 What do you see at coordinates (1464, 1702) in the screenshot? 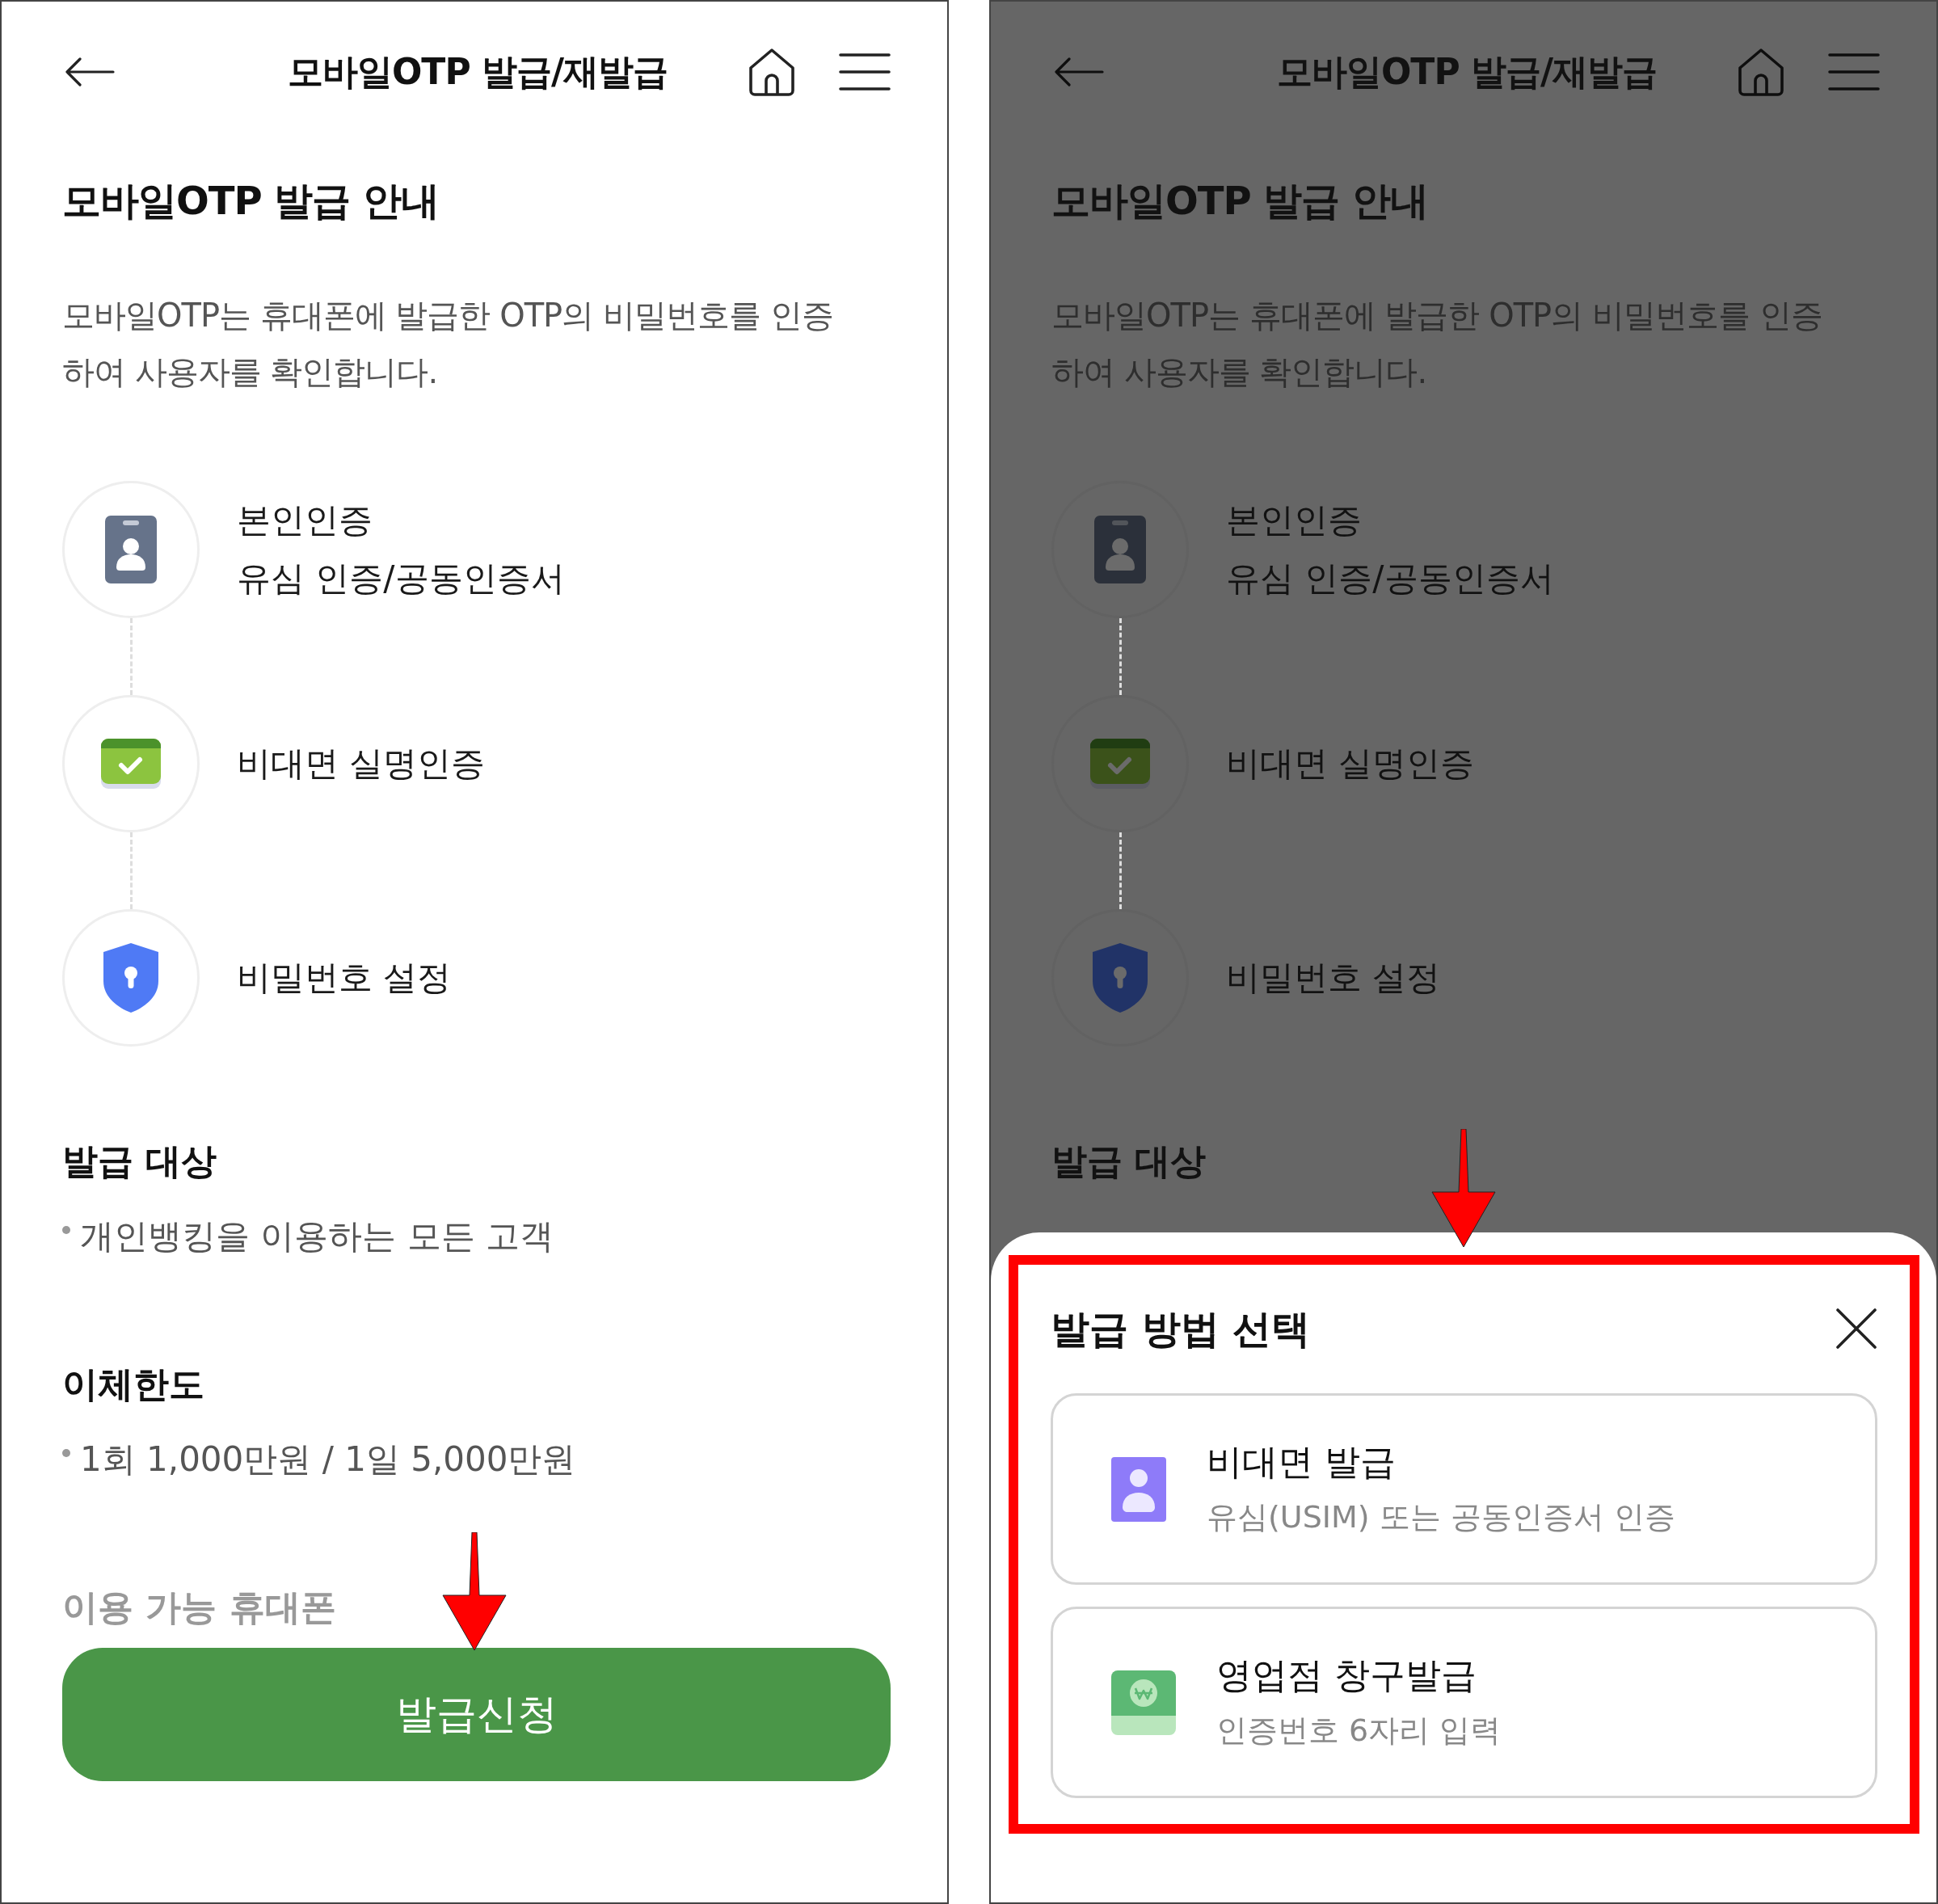
I see `option-card: 영업점 창구발급 인증번호 6자리 입력` at bounding box center [1464, 1702].